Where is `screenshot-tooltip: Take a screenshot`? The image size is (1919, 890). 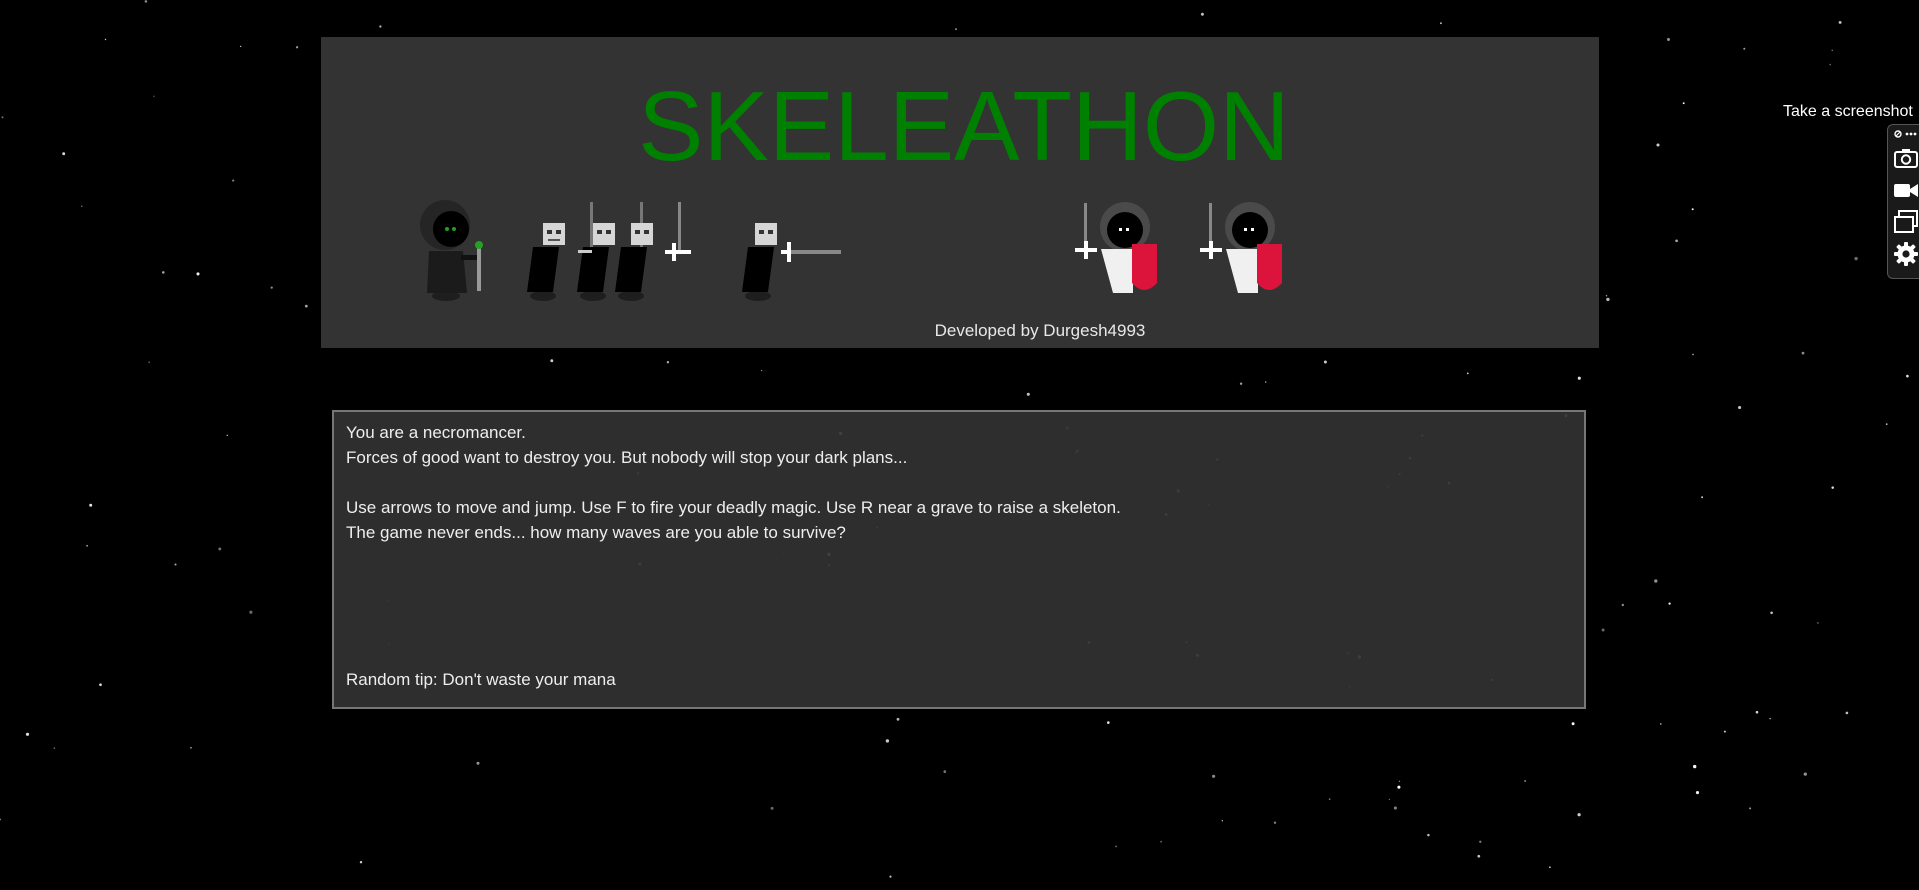 screenshot-tooltip: Take a screenshot is located at coordinates (1848, 111).